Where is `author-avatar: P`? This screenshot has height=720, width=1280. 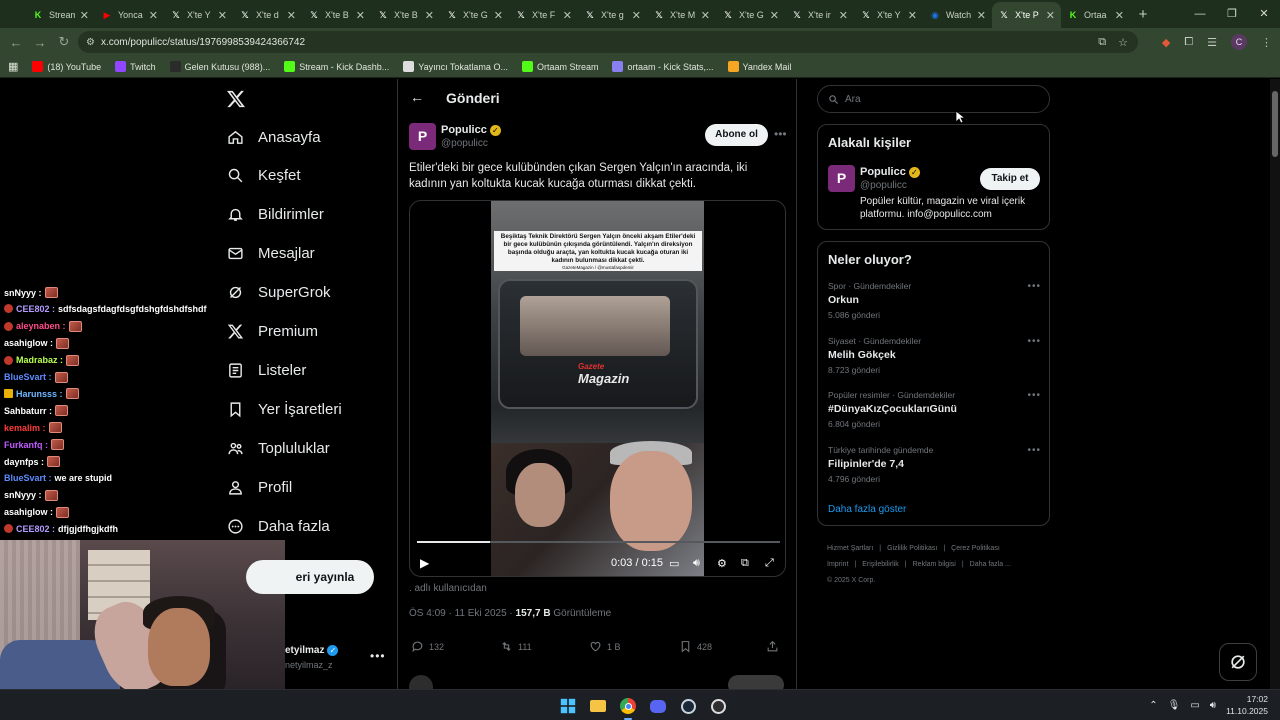 author-avatar: P is located at coordinates (422, 136).